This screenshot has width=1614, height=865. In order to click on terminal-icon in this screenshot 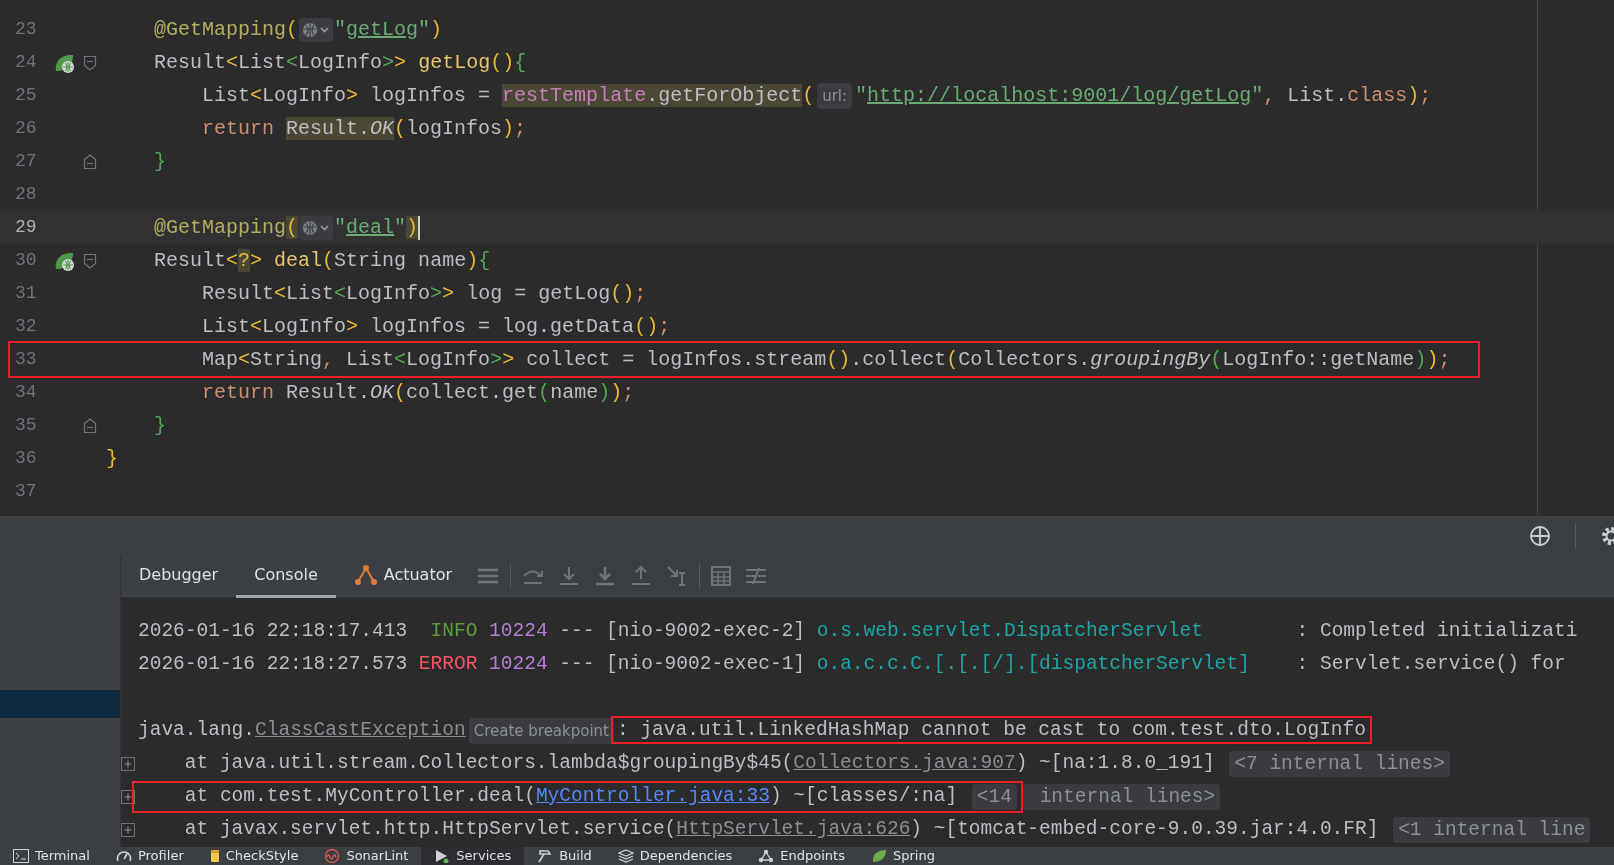, I will do `click(21, 856)`.